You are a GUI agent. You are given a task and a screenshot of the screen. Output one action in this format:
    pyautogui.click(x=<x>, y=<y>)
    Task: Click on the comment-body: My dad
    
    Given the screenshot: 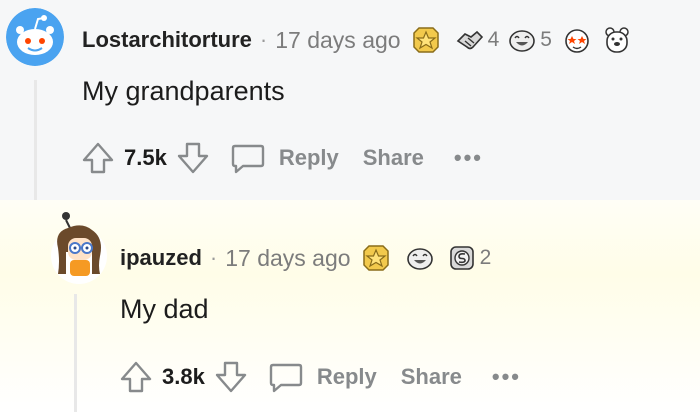 What is the action you would take?
    pyautogui.click(x=164, y=309)
    